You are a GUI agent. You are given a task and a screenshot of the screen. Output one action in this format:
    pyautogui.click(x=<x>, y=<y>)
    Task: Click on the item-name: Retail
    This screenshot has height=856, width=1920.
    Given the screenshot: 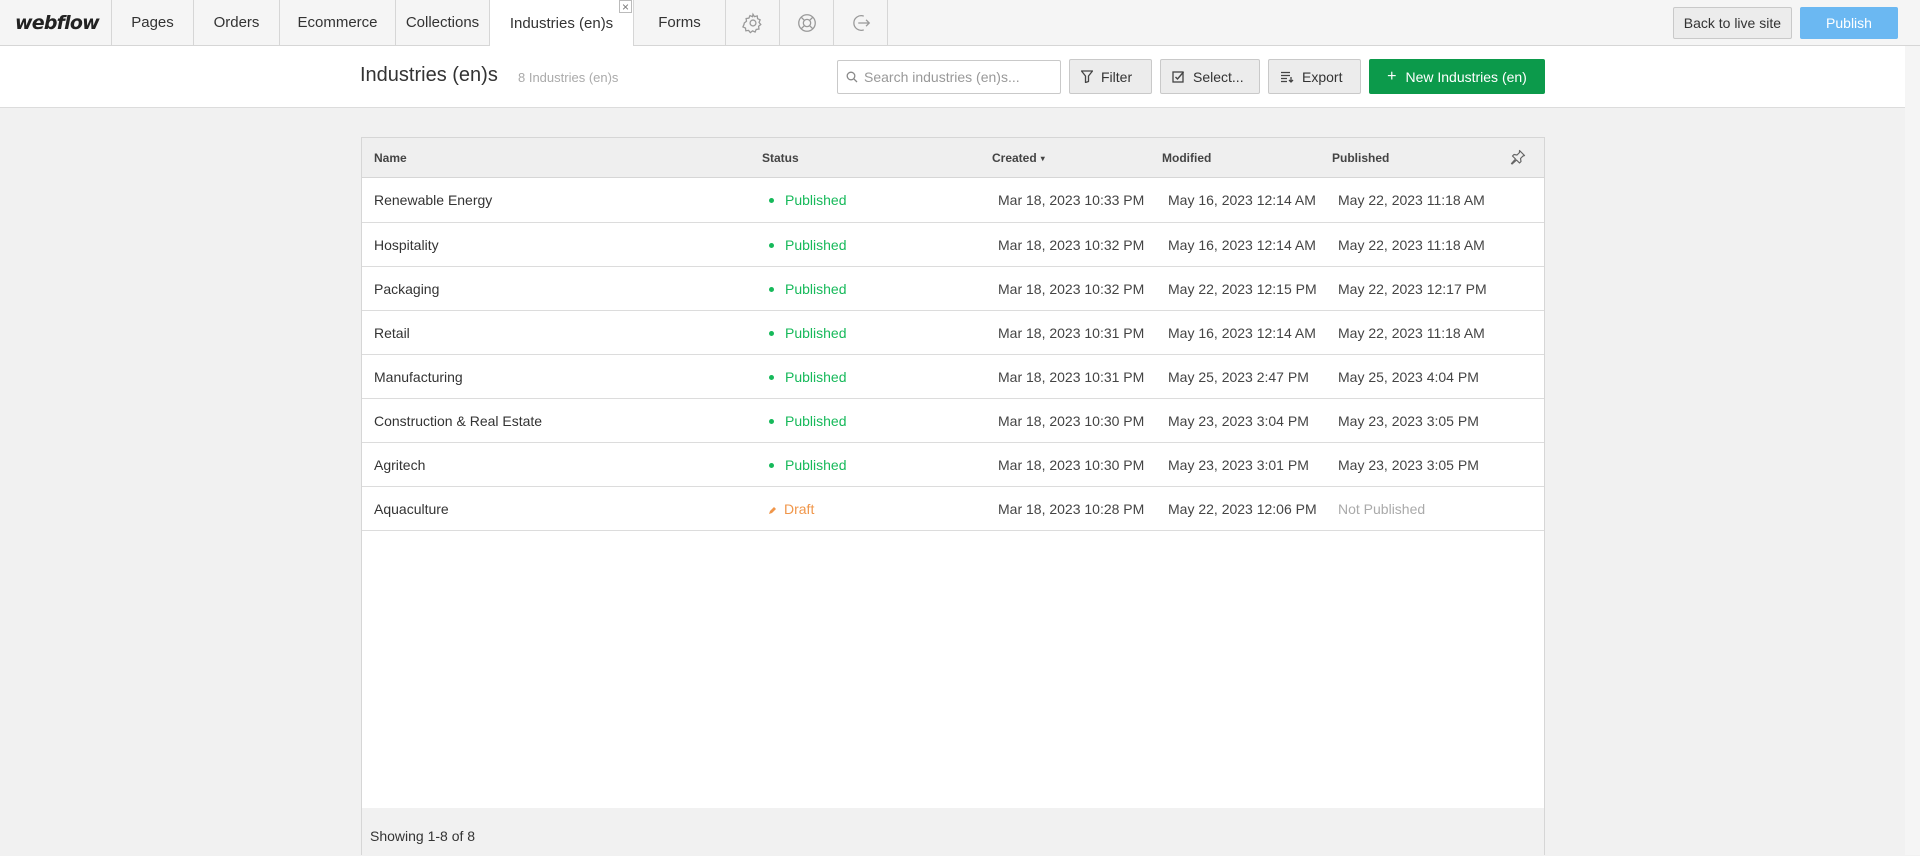 What is the action you would take?
    pyautogui.click(x=392, y=333)
    